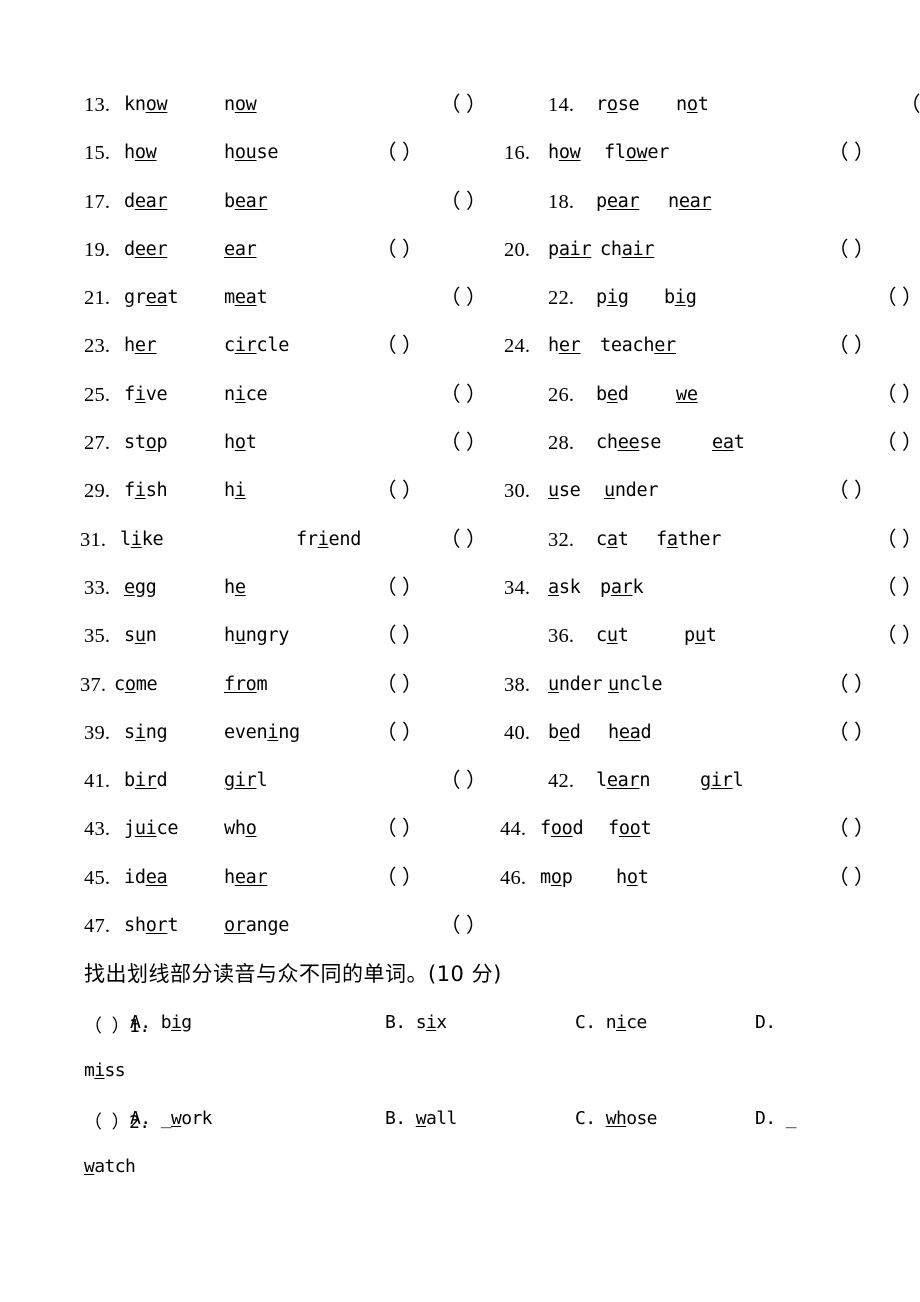 The height and width of the screenshot is (1302, 920). What do you see at coordinates (564, 346) in the screenshot?
I see `word-first: her` at bounding box center [564, 346].